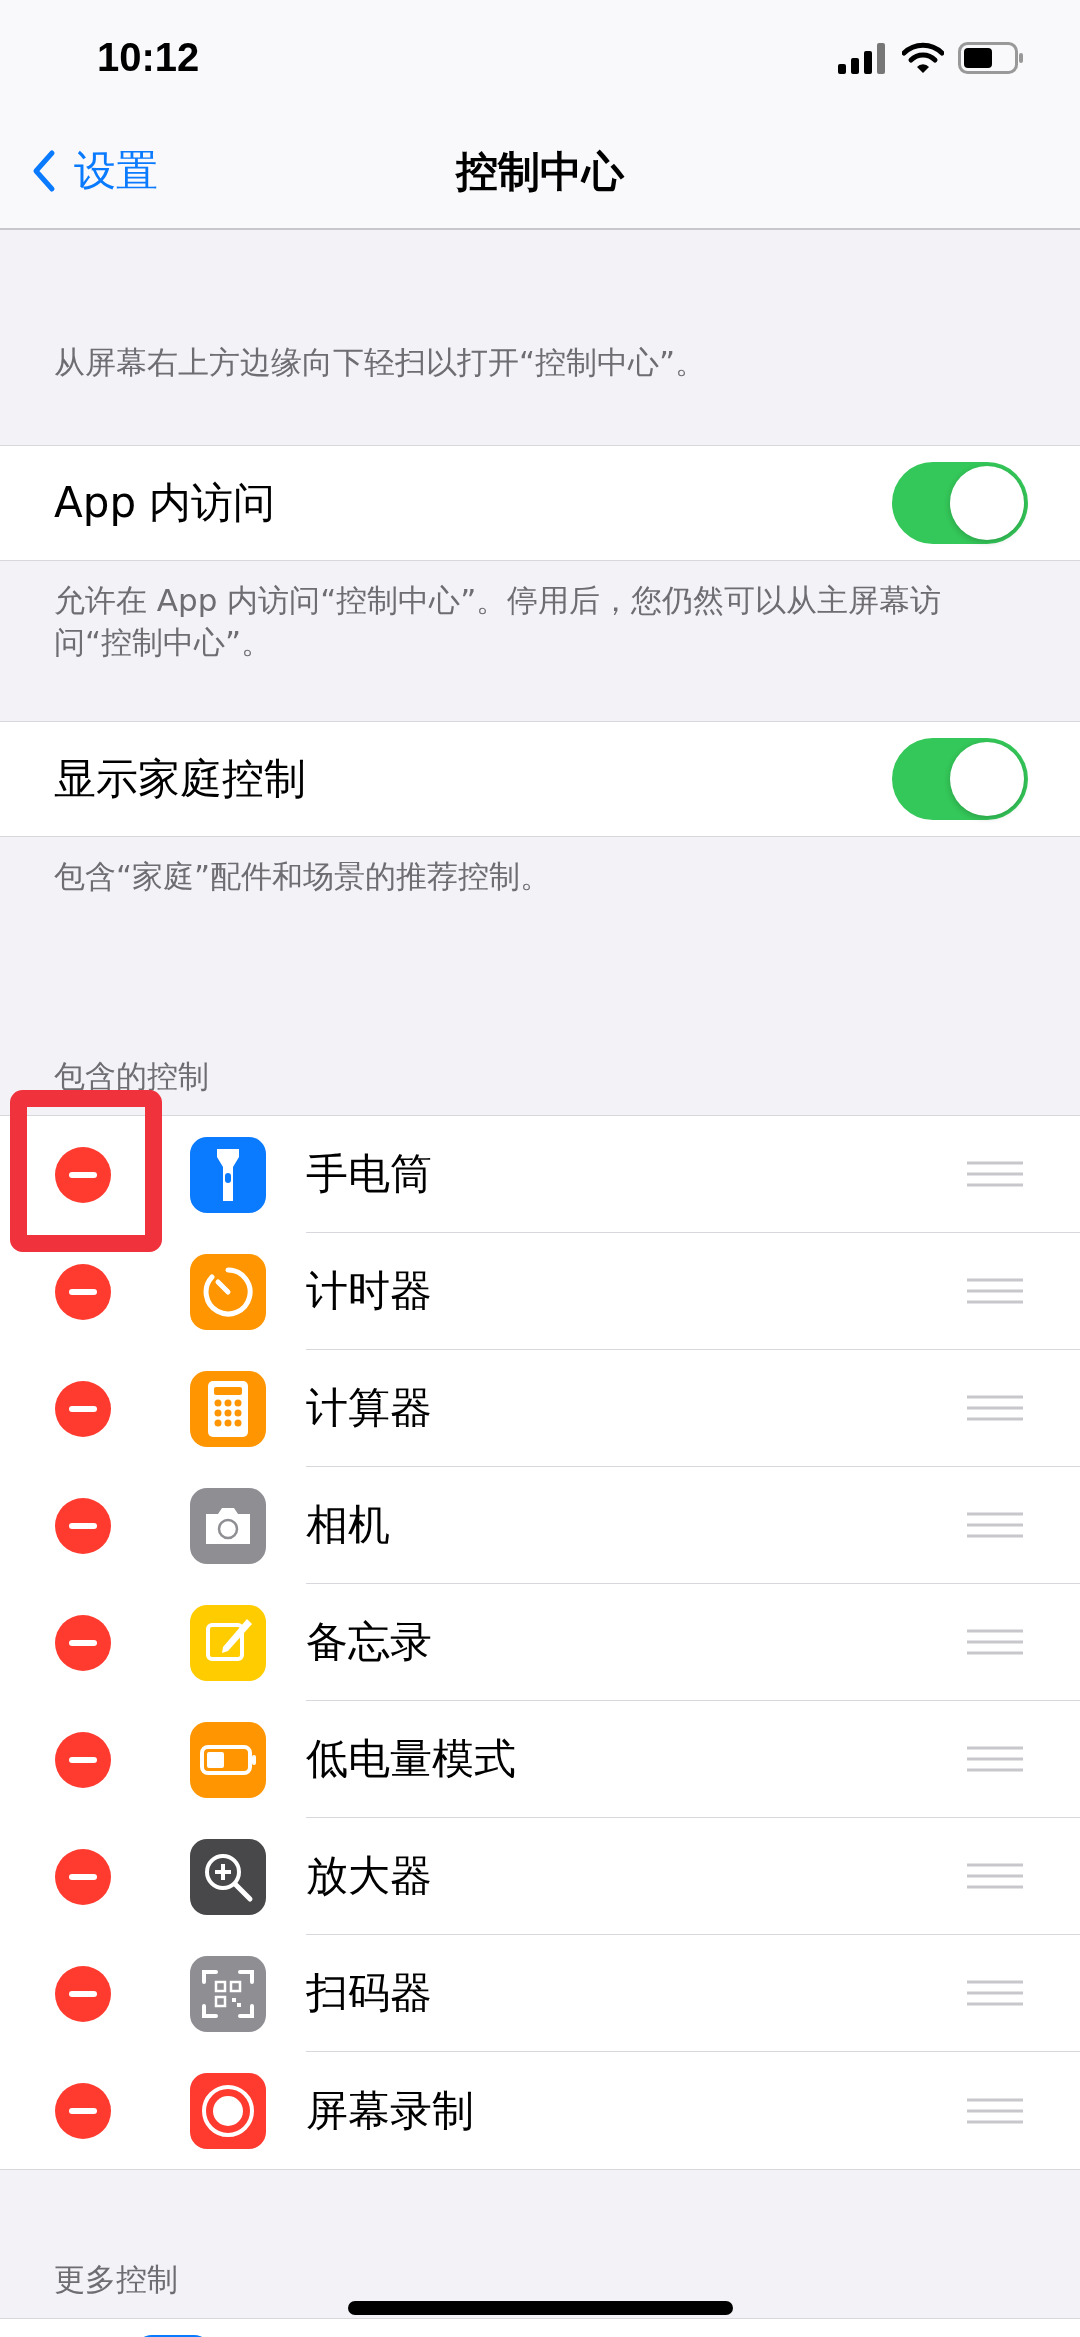 Image resolution: width=1080 pixels, height=2337 pixels. What do you see at coordinates (390, 2110) in the screenshot?
I see `control-label: 屏幕录制` at bounding box center [390, 2110].